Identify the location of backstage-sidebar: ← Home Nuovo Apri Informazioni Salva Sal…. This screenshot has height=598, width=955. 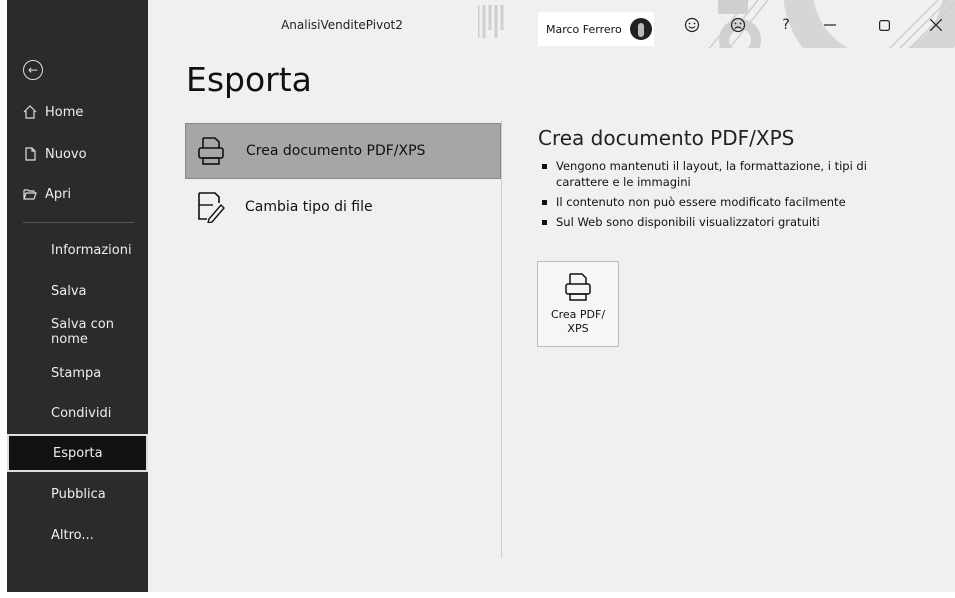
(77, 296).